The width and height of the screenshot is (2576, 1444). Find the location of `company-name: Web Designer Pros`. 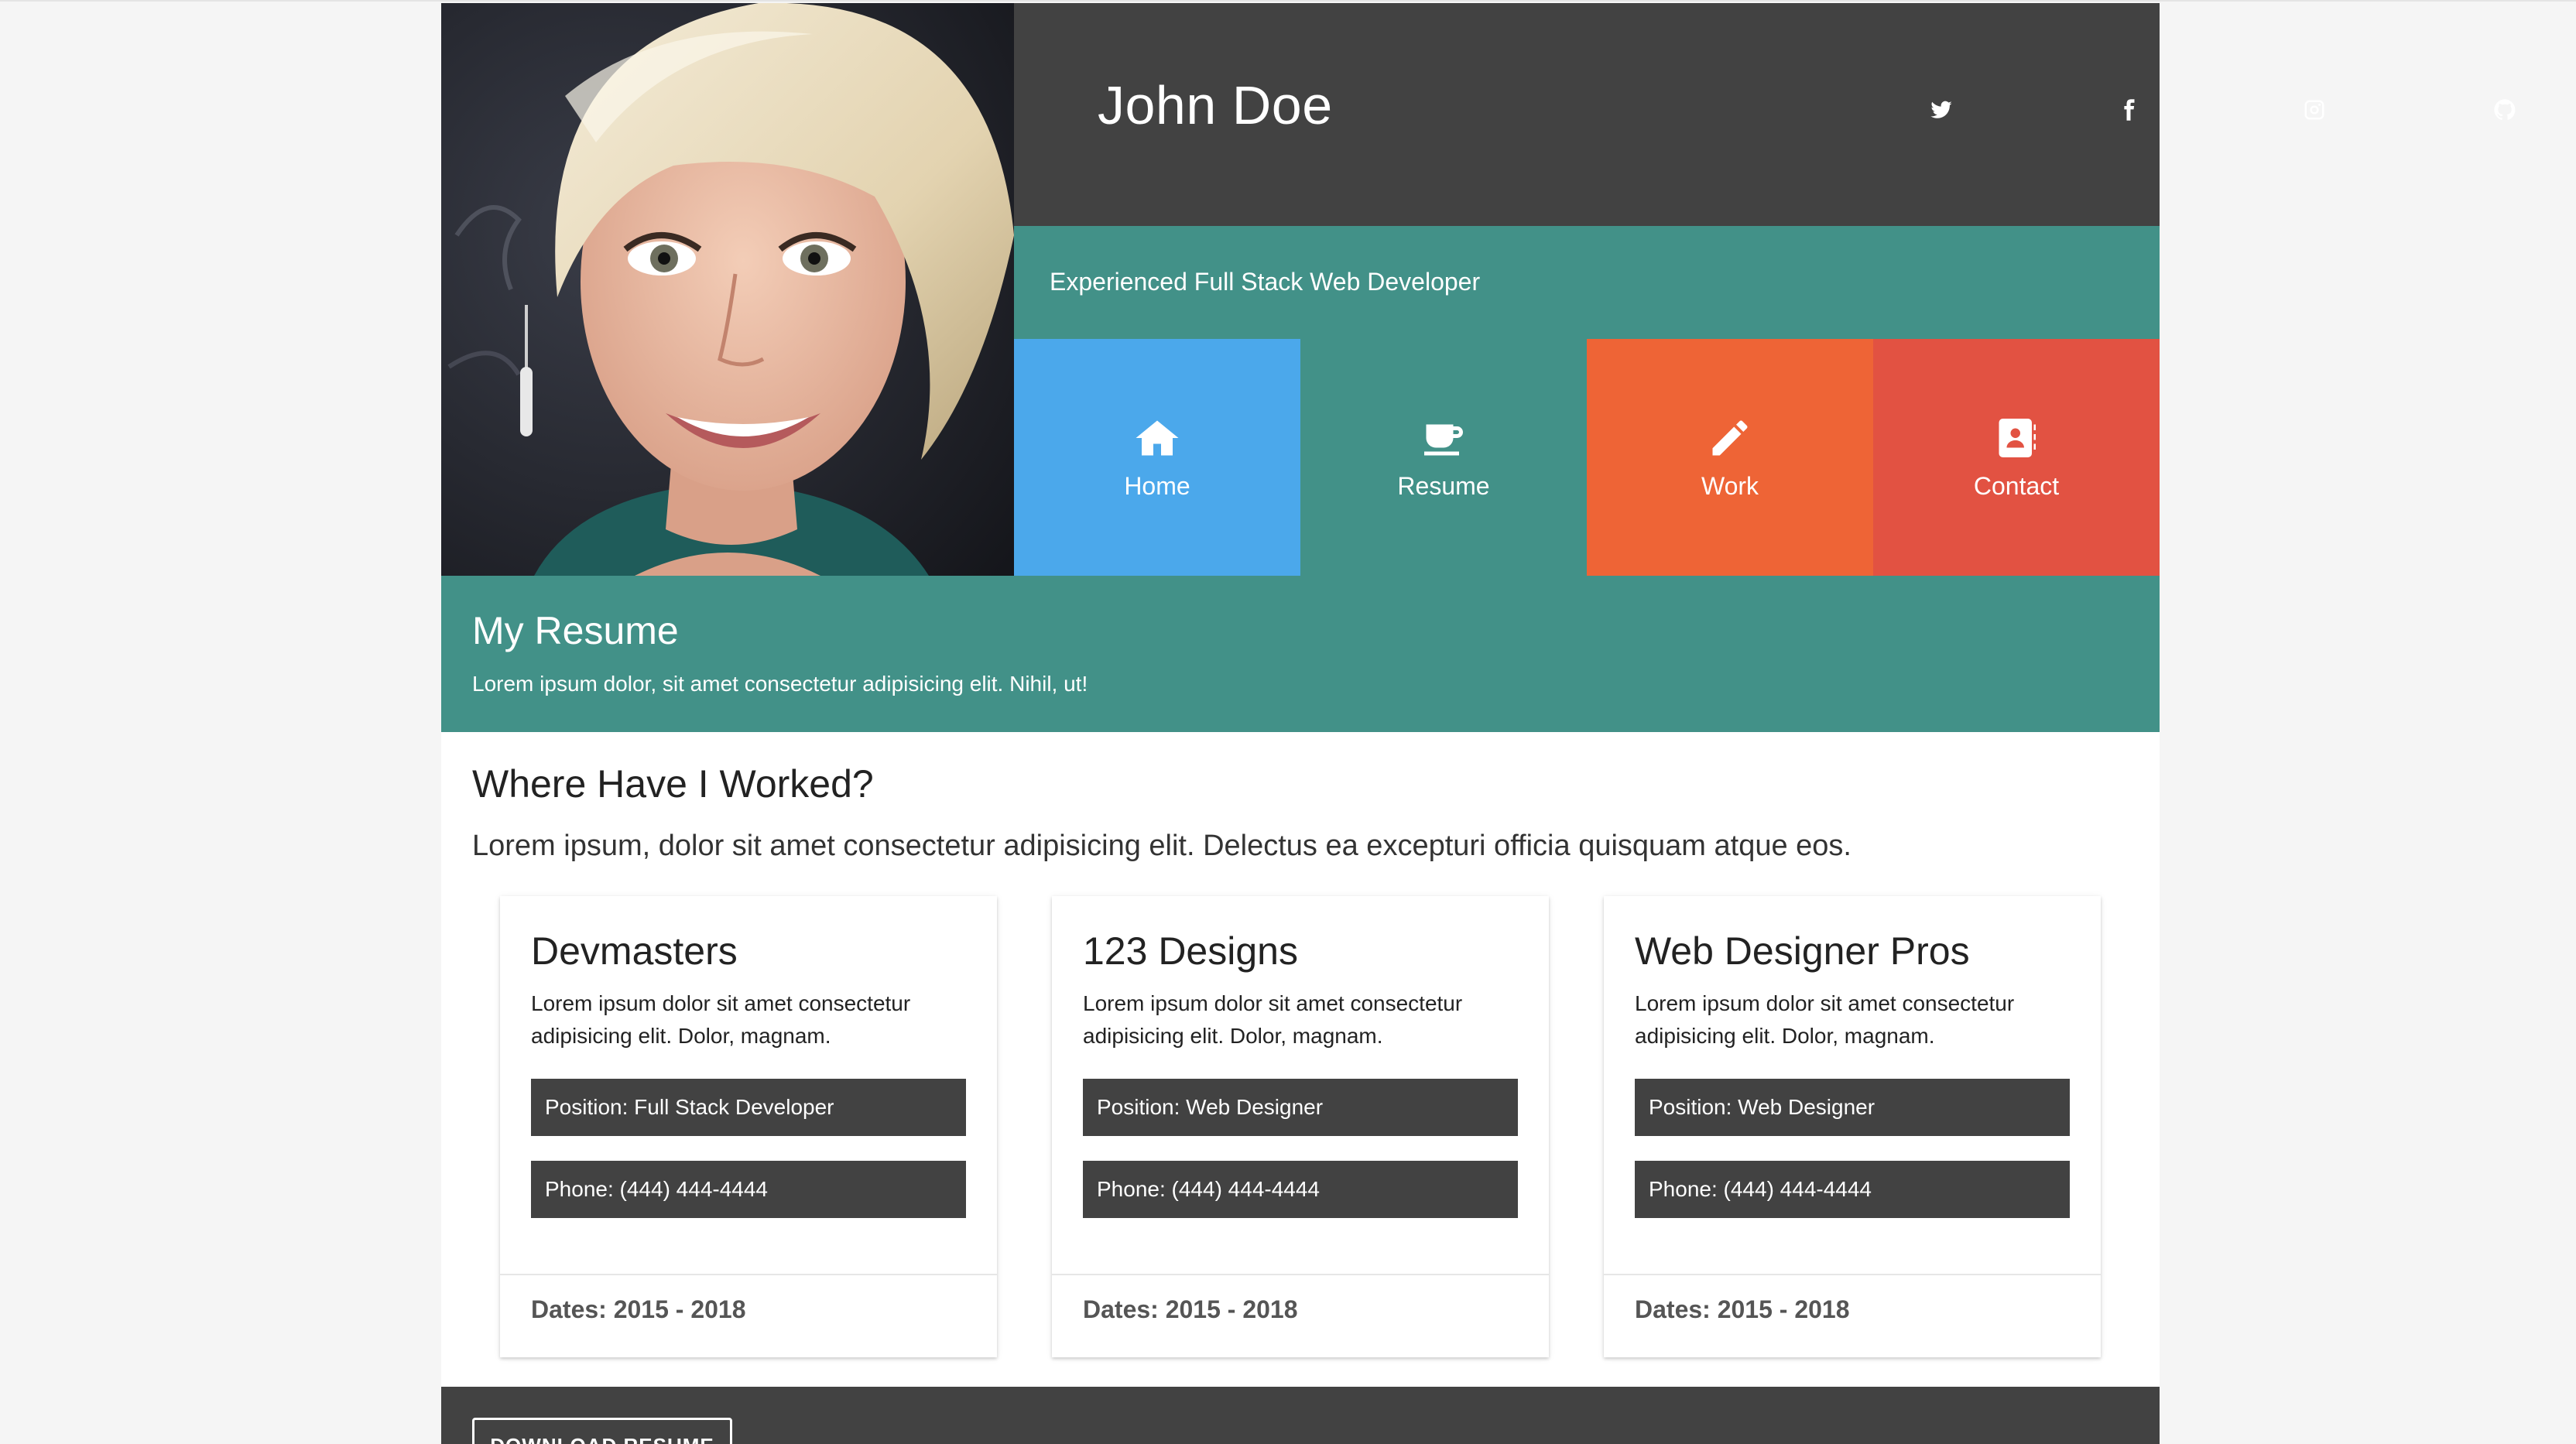

company-name: Web Designer Pros is located at coordinates (1802, 951).